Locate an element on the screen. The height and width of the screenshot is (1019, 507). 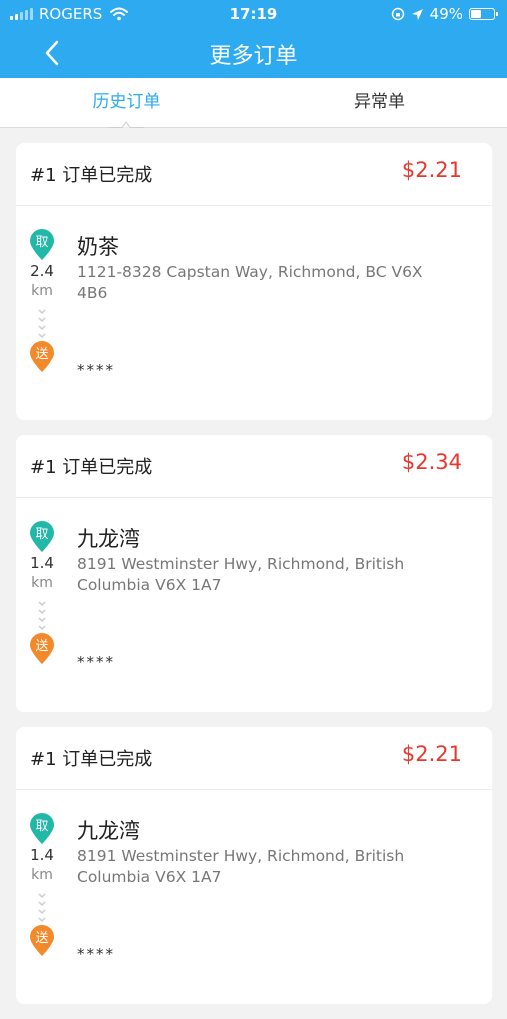
shop-name: 奶茶 is located at coordinates (98, 247).